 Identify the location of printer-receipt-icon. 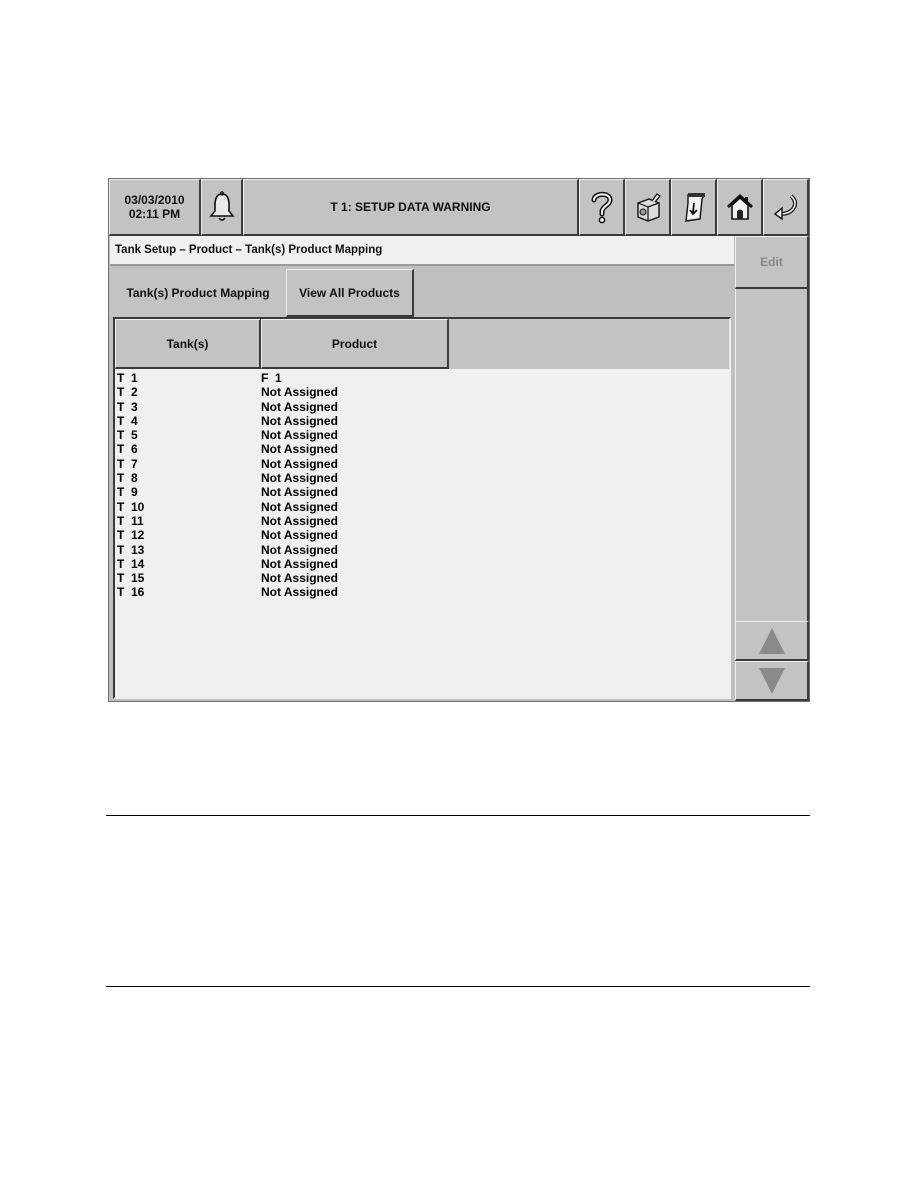
(694, 207).